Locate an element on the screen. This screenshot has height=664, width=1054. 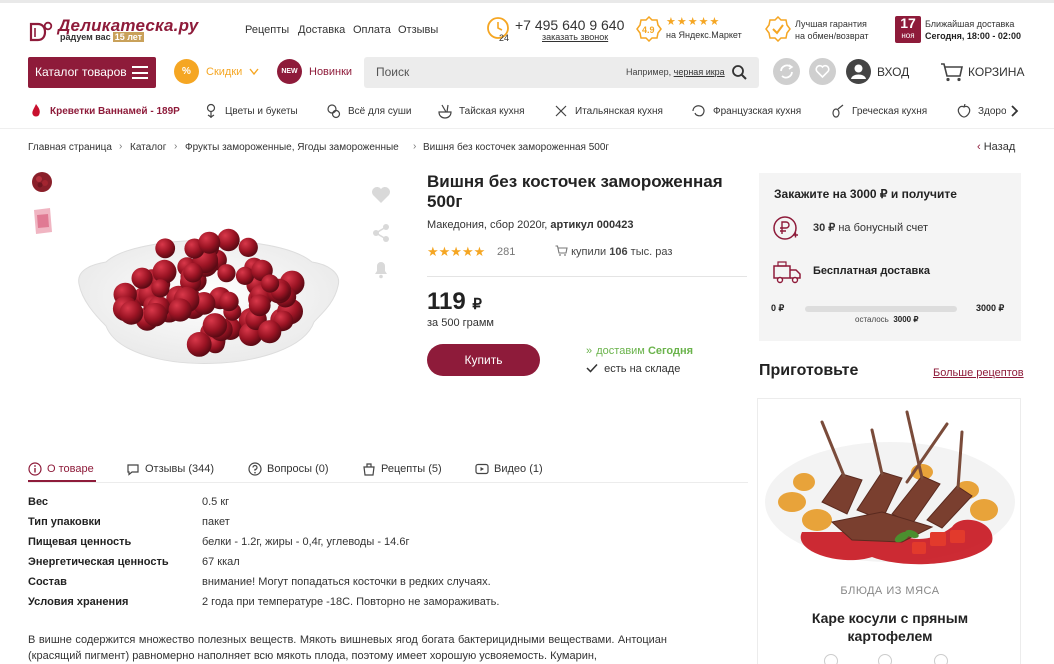
search-example: Например, черная икра is located at coordinates (675, 72).